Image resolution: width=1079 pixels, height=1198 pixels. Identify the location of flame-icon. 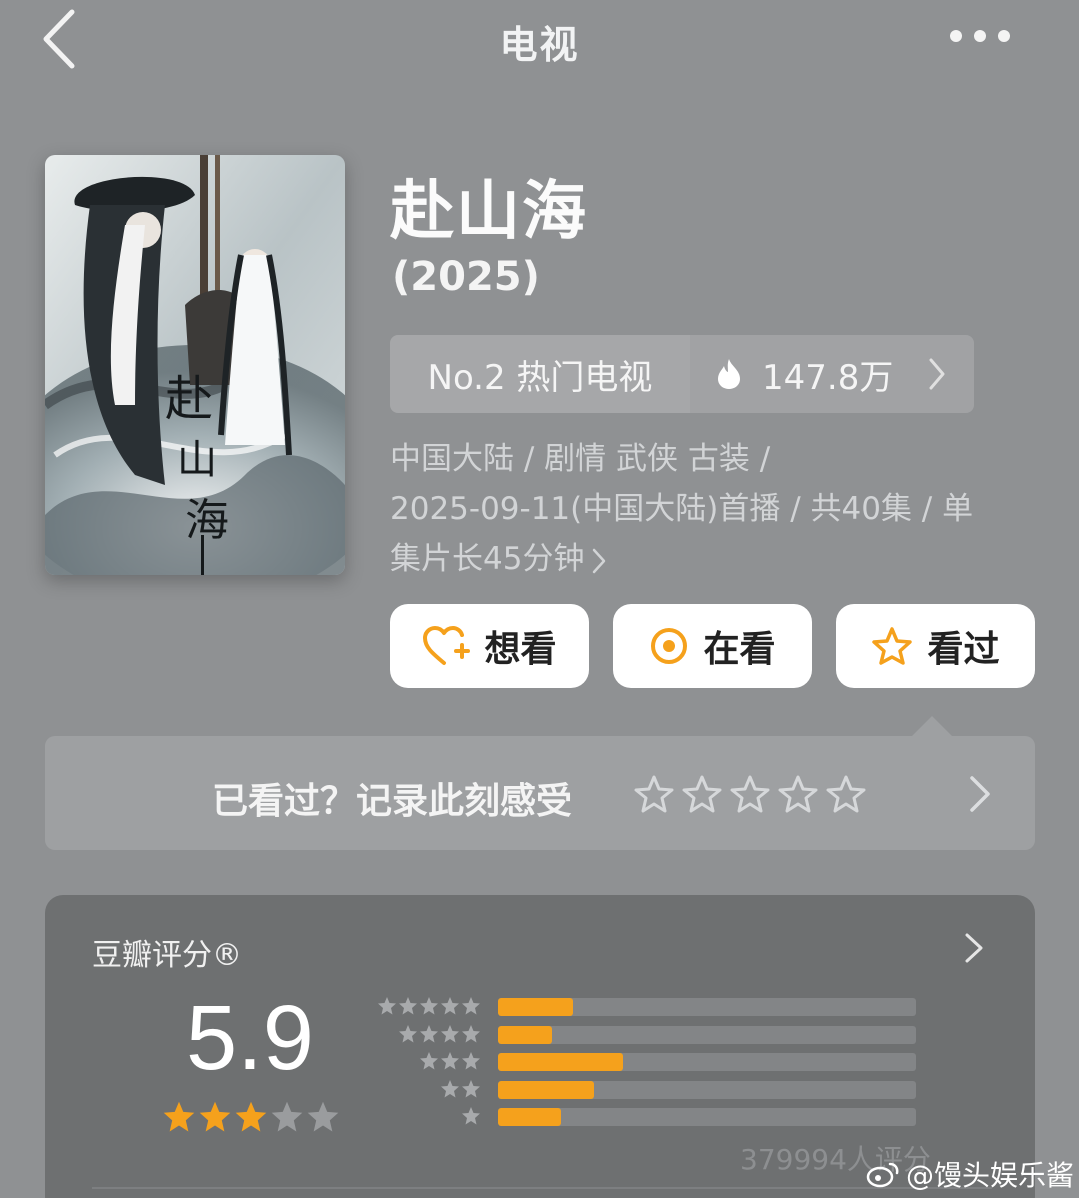
(729, 374).